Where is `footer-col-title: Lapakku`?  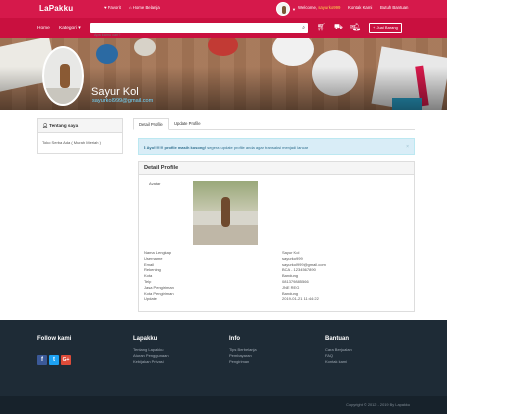
footer-col-title: Lapakku is located at coordinates (145, 339).